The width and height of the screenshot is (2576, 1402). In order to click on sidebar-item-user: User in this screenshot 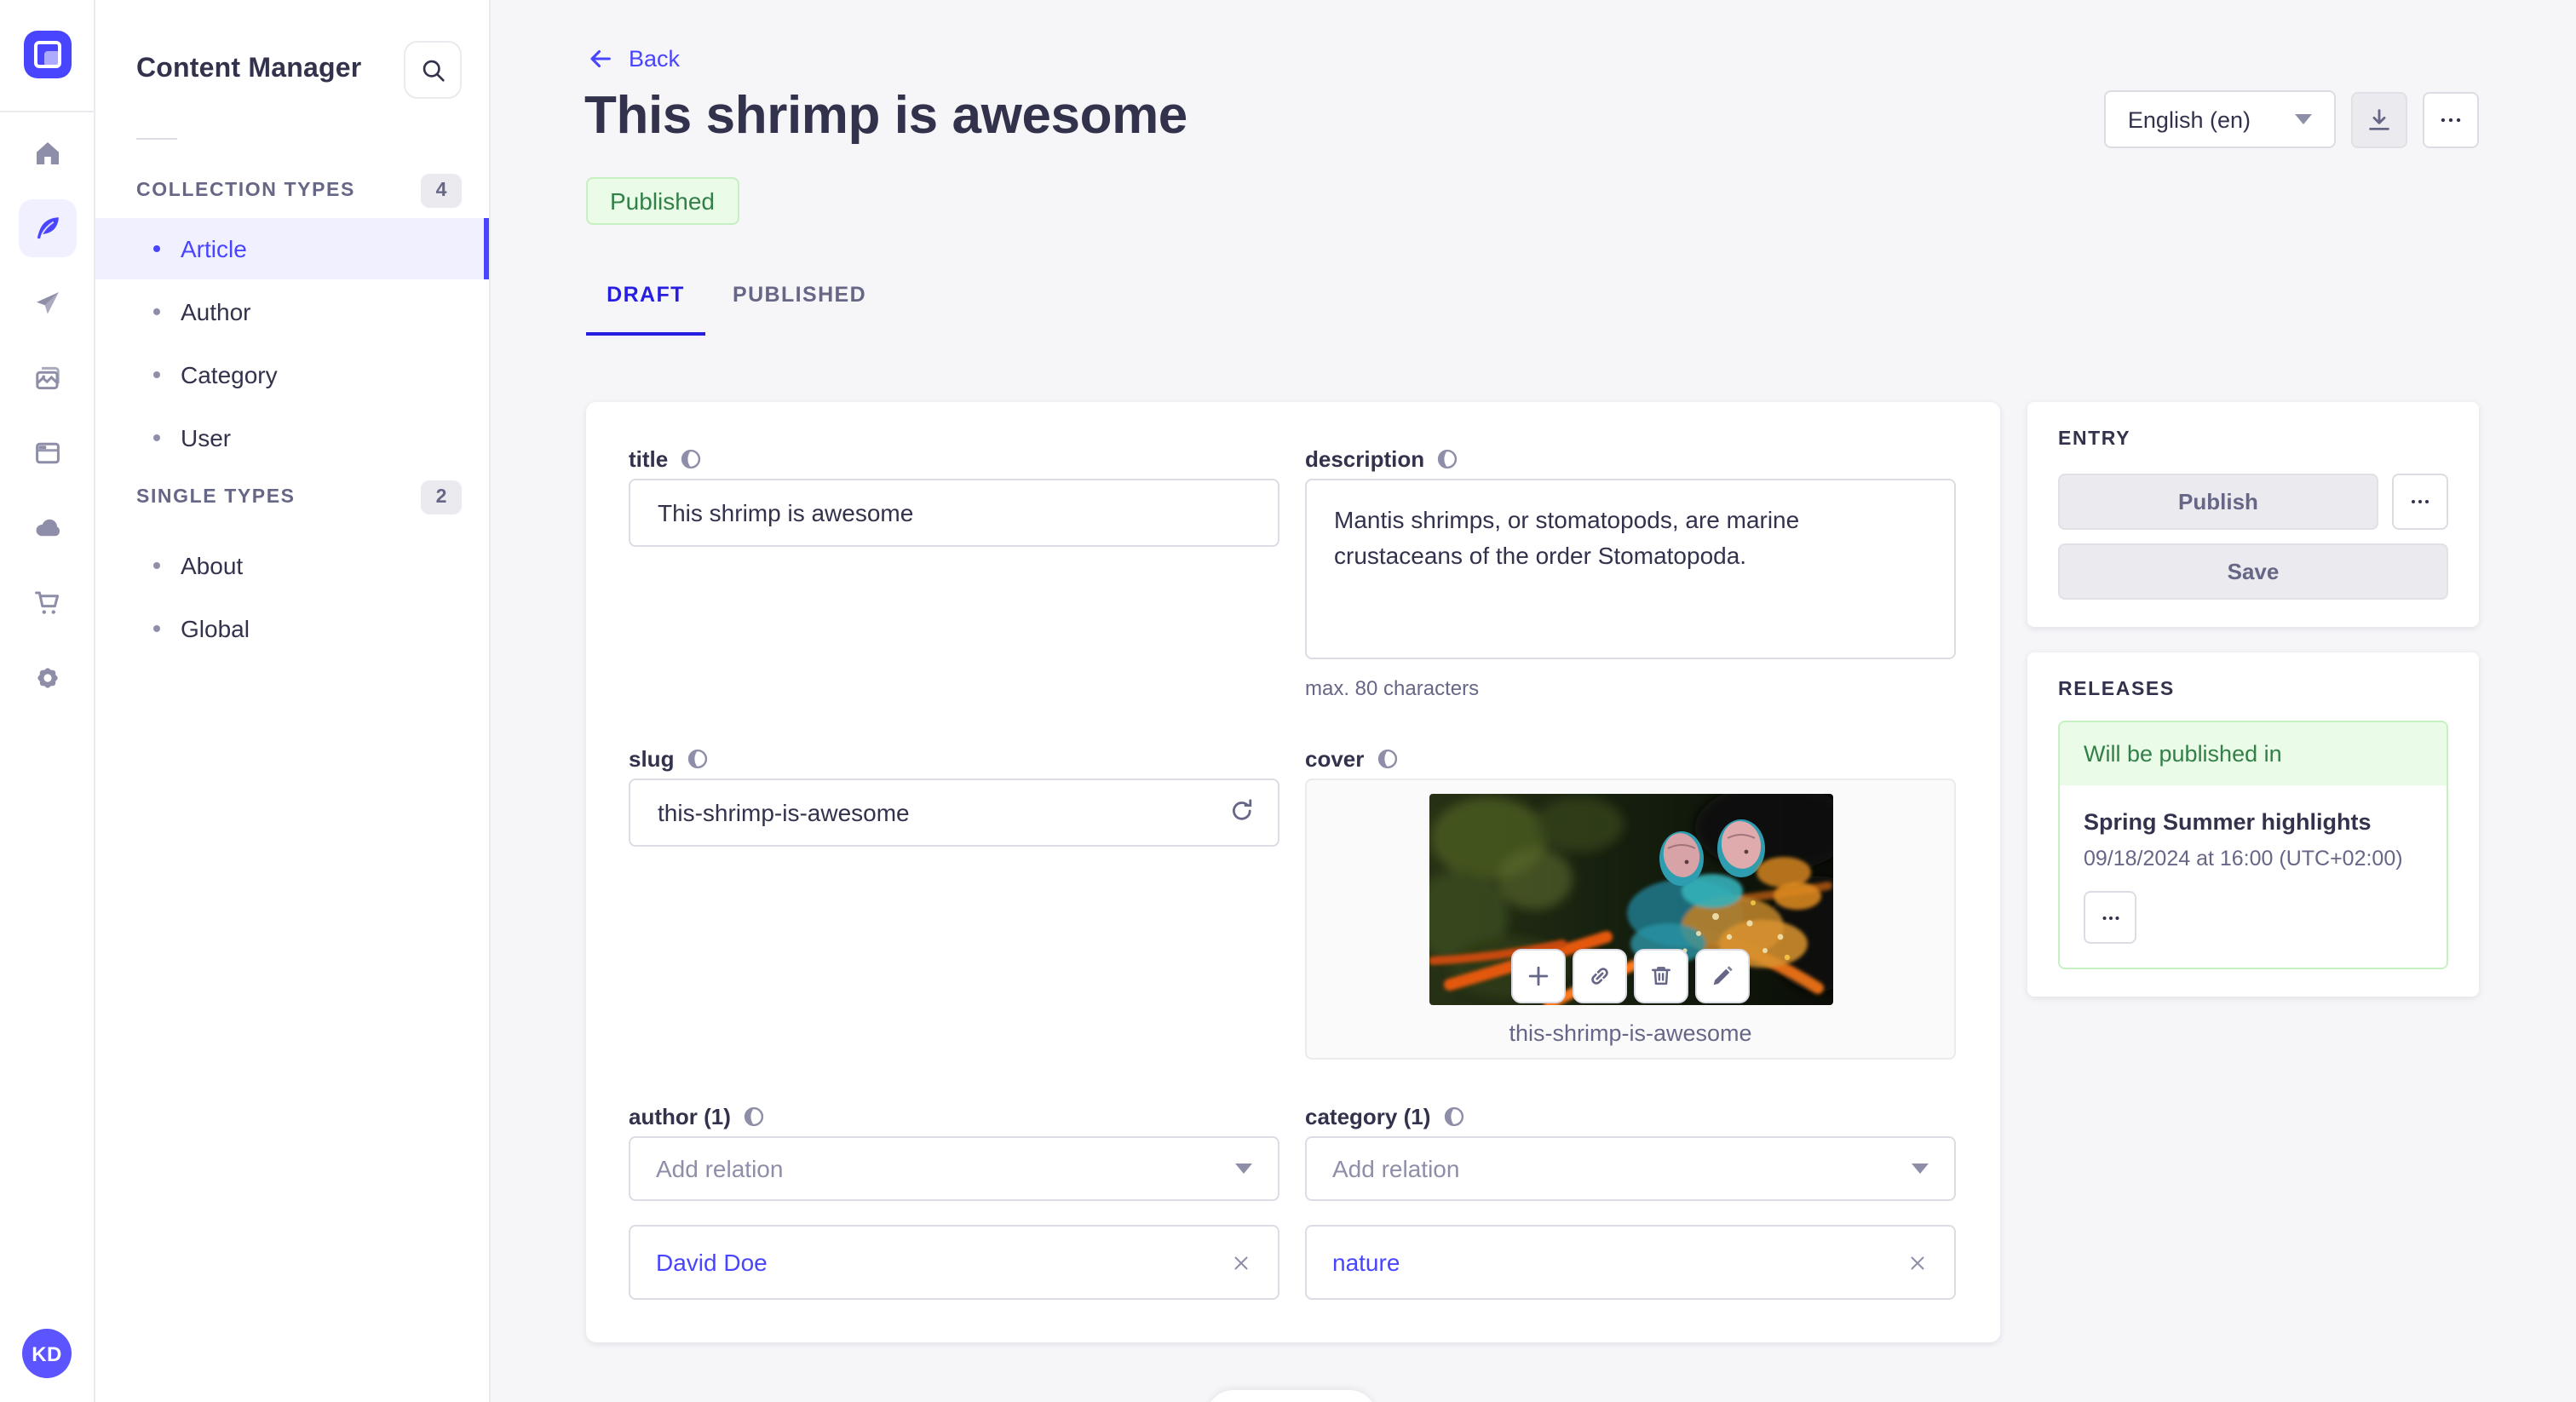, I will do `click(292, 437)`.